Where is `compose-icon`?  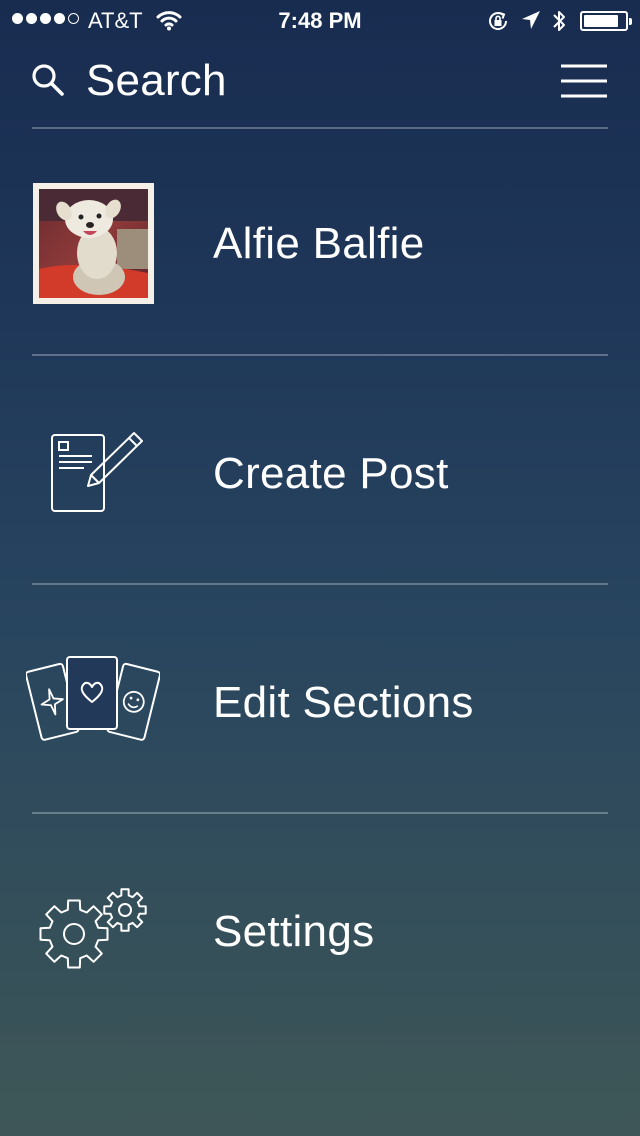
compose-icon is located at coordinates (98, 475).